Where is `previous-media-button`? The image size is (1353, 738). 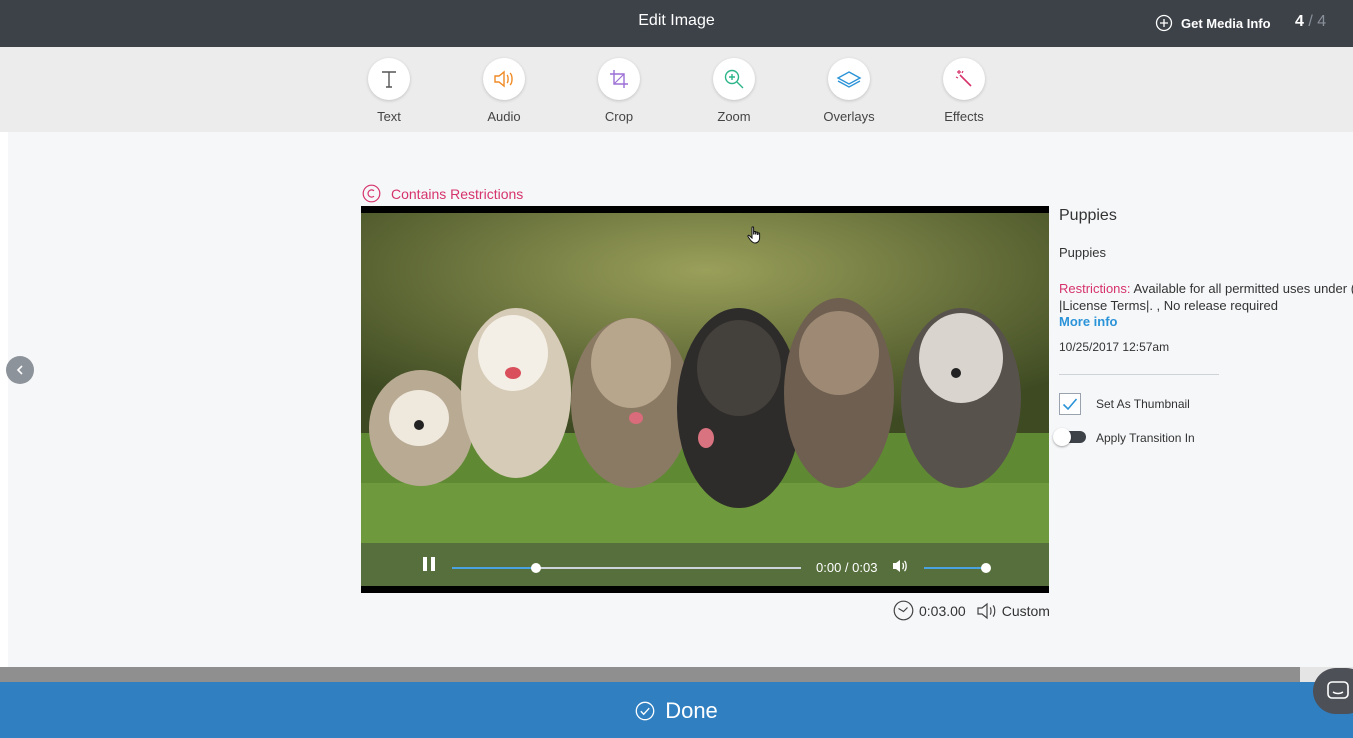 previous-media-button is located at coordinates (20, 370).